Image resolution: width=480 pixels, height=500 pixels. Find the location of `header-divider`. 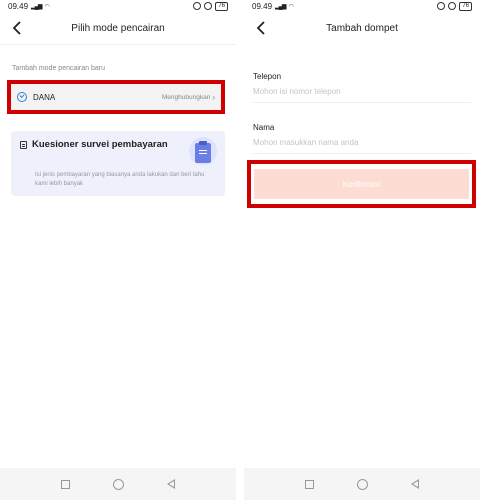

header-divider is located at coordinates (118, 44).